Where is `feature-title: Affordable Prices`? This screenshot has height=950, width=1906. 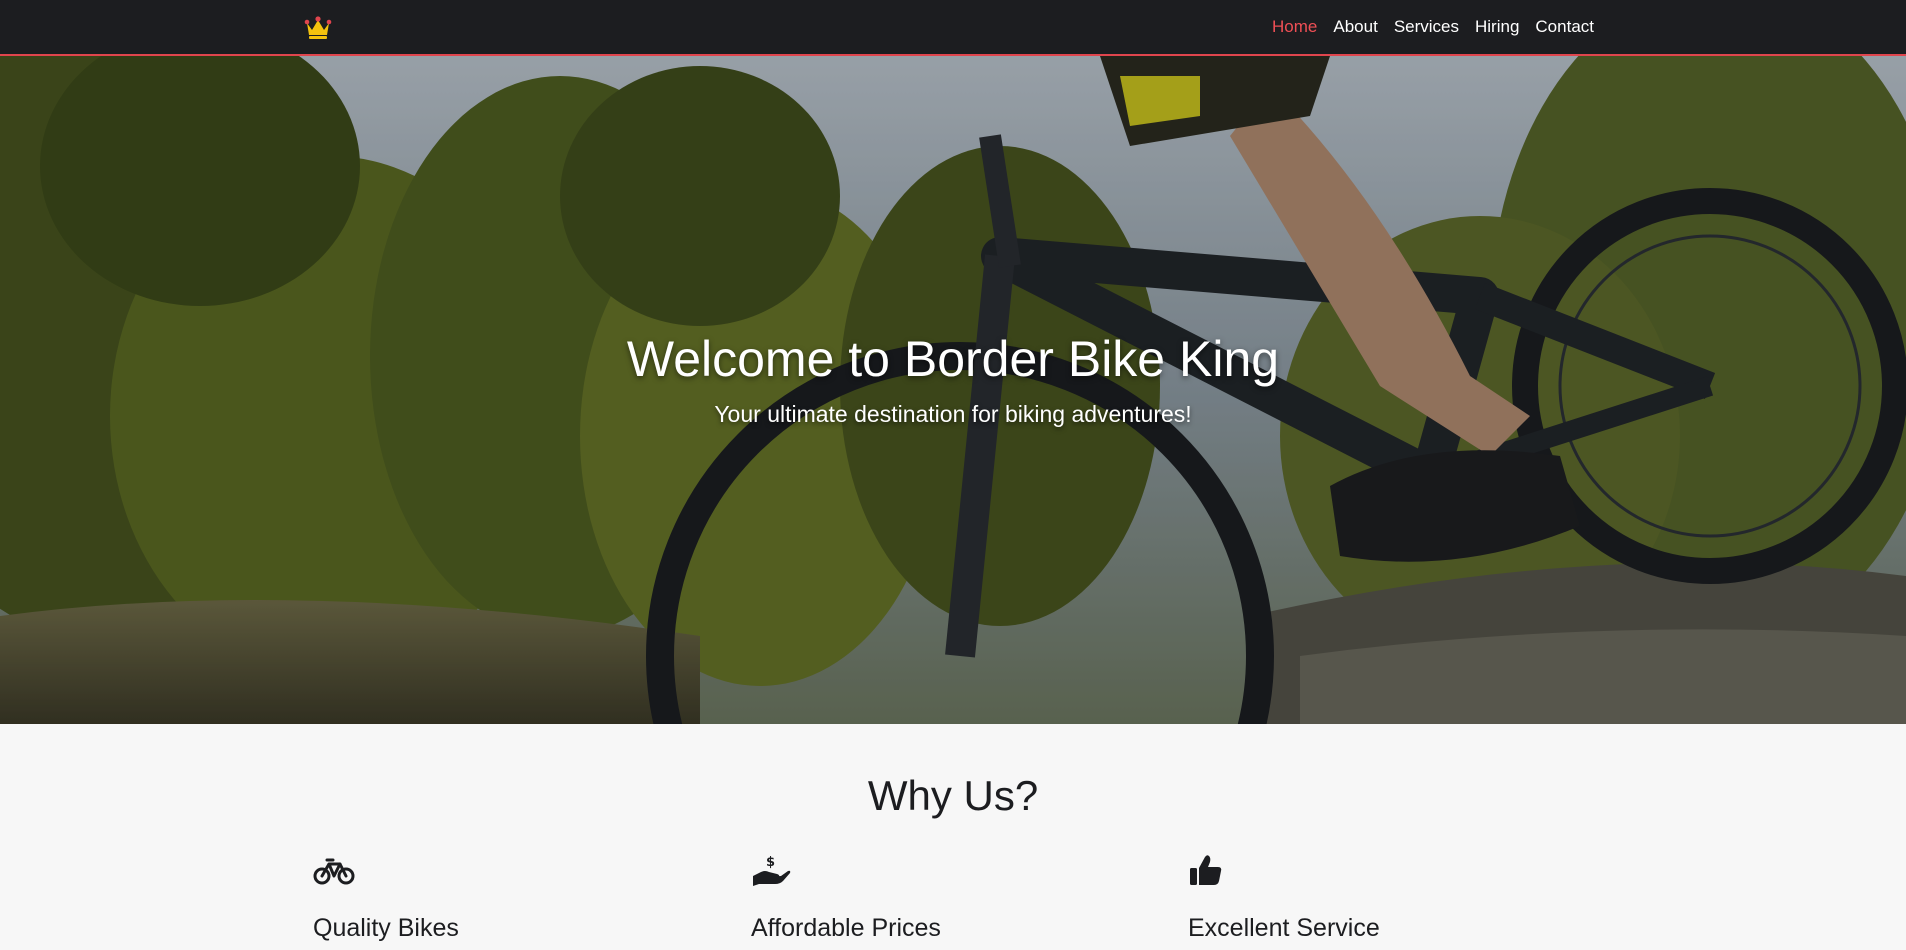 feature-title: Affordable Prices is located at coordinates (846, 928).